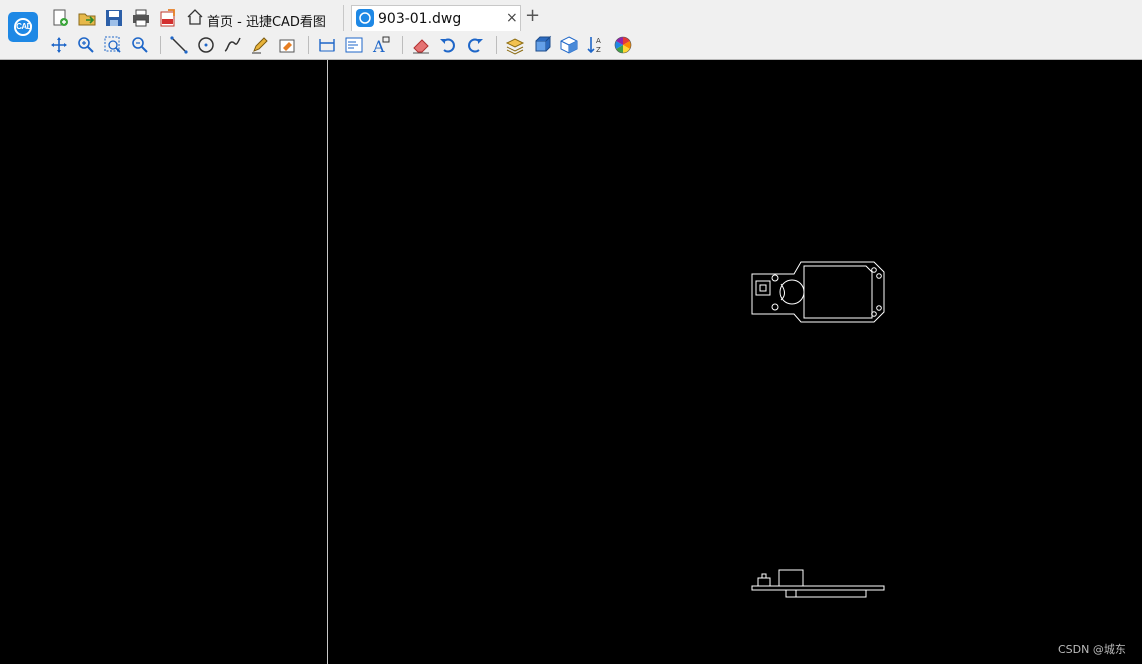 The width and height of the screenshot is (1142, 664). Describe the element at coordinates (420, 19) in the screenshot. I see `tab-file-label: 903-01.dwg` at that location.